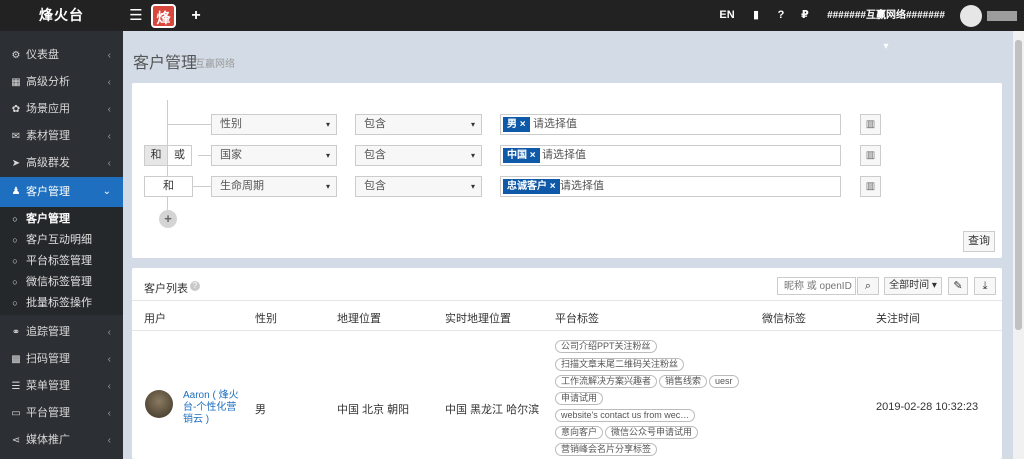 This screenshot has height=459, width=1024. Describe the element at coordinates (567, 300) in the screenshot. I see `divider` at that location.